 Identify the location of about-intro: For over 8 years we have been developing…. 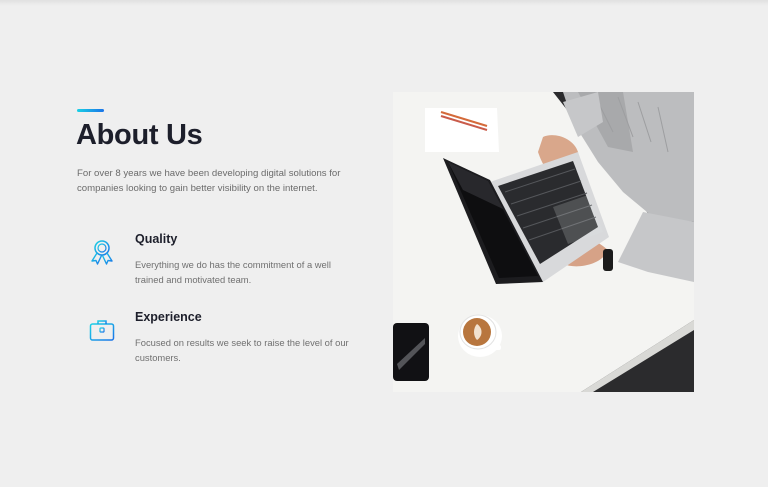
(209, 181).